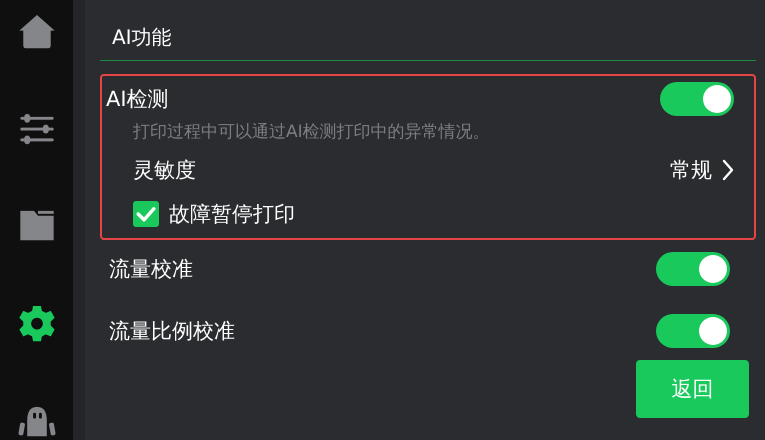 The height and width of the screenshot is (440, 765). What do you see at coordinates (420, 170) in the screenshot?
I see `sensitivity-row: 灵敏度 常规` at bounding box center [420, 170].